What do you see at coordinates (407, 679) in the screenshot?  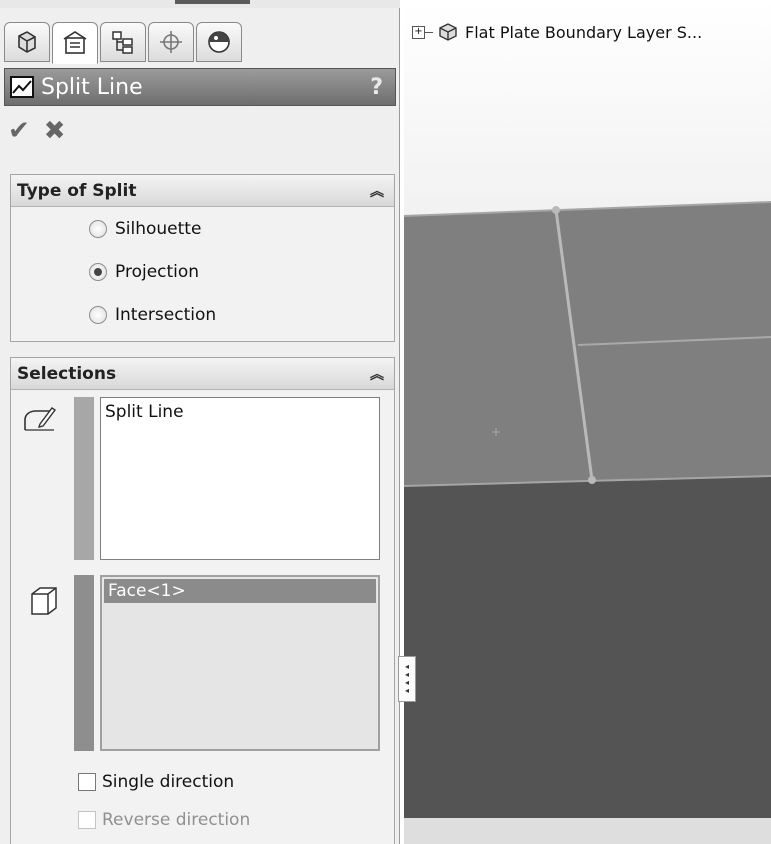 I see `panel-collapse-handle: ◂ ◂ ◂ ◂` at bounding box center [407, 679].